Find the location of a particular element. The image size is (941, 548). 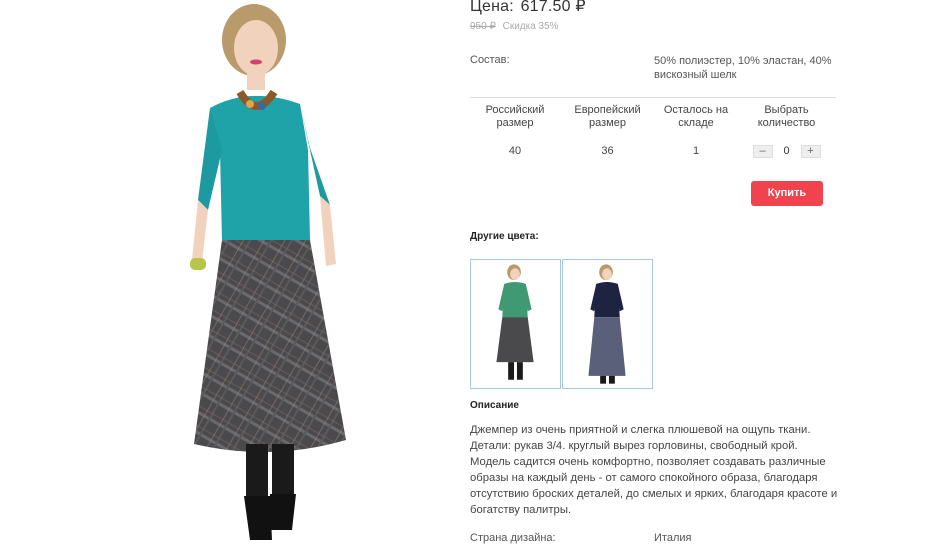

green-sweater-thumbnail-icon is located at coordinates (515, 322).